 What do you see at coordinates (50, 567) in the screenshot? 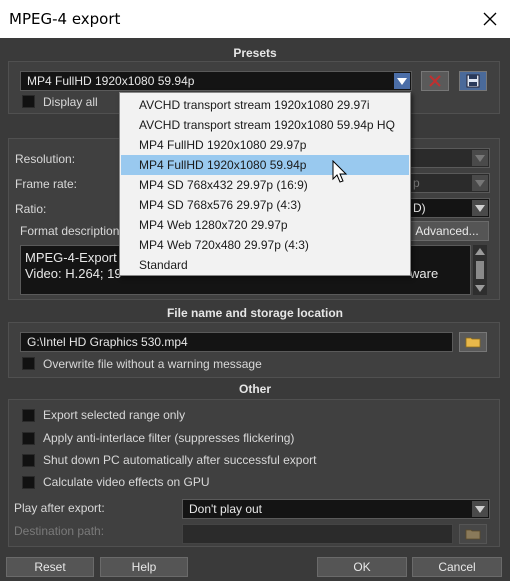
I see `reset-button: Reset` at bounding box center [50, 567].